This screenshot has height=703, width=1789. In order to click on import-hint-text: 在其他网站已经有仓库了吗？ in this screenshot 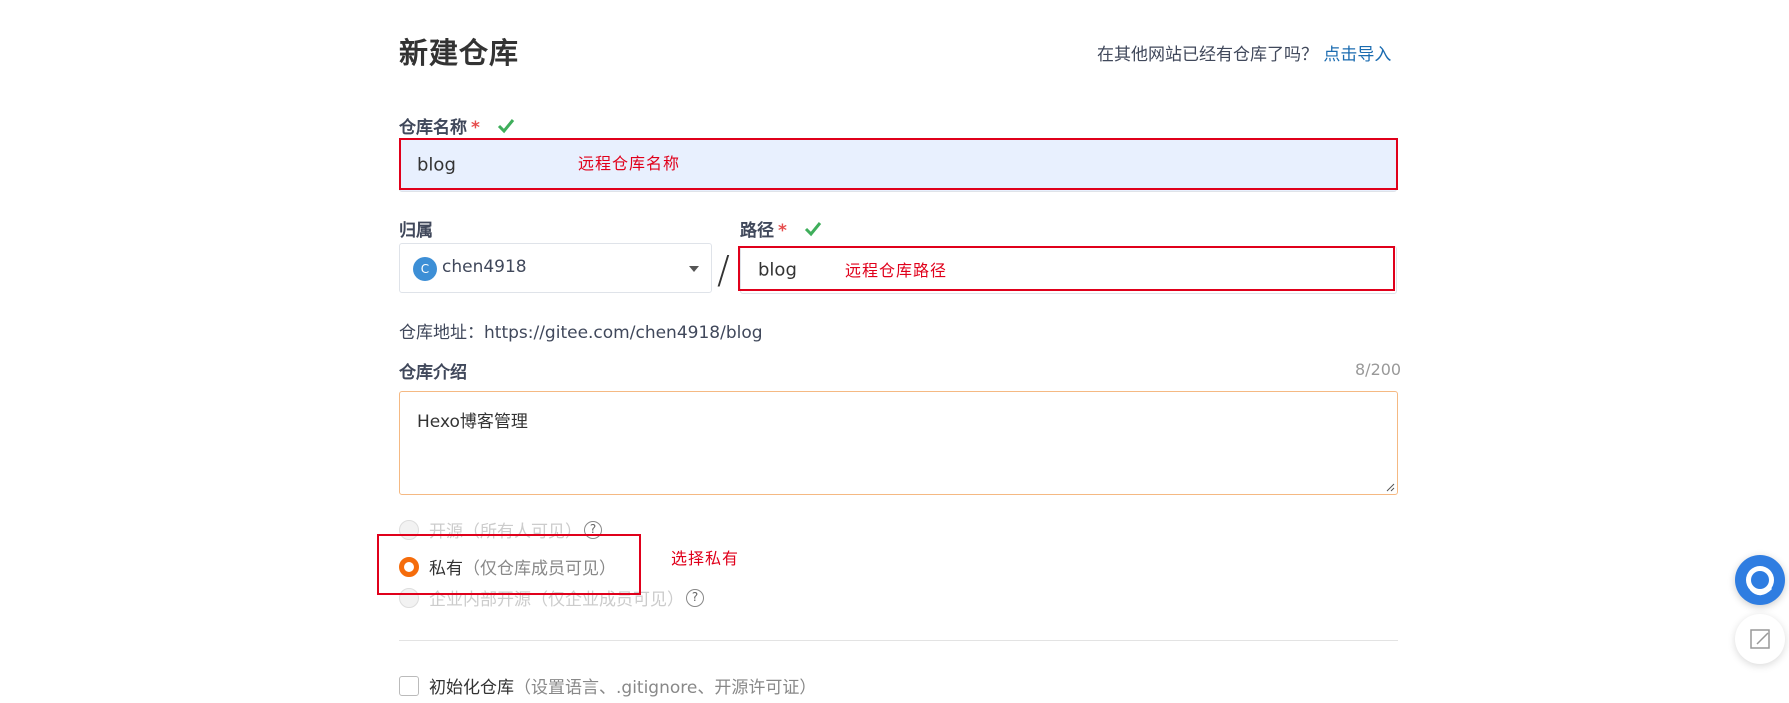, I will do `click(1207, 55)`.